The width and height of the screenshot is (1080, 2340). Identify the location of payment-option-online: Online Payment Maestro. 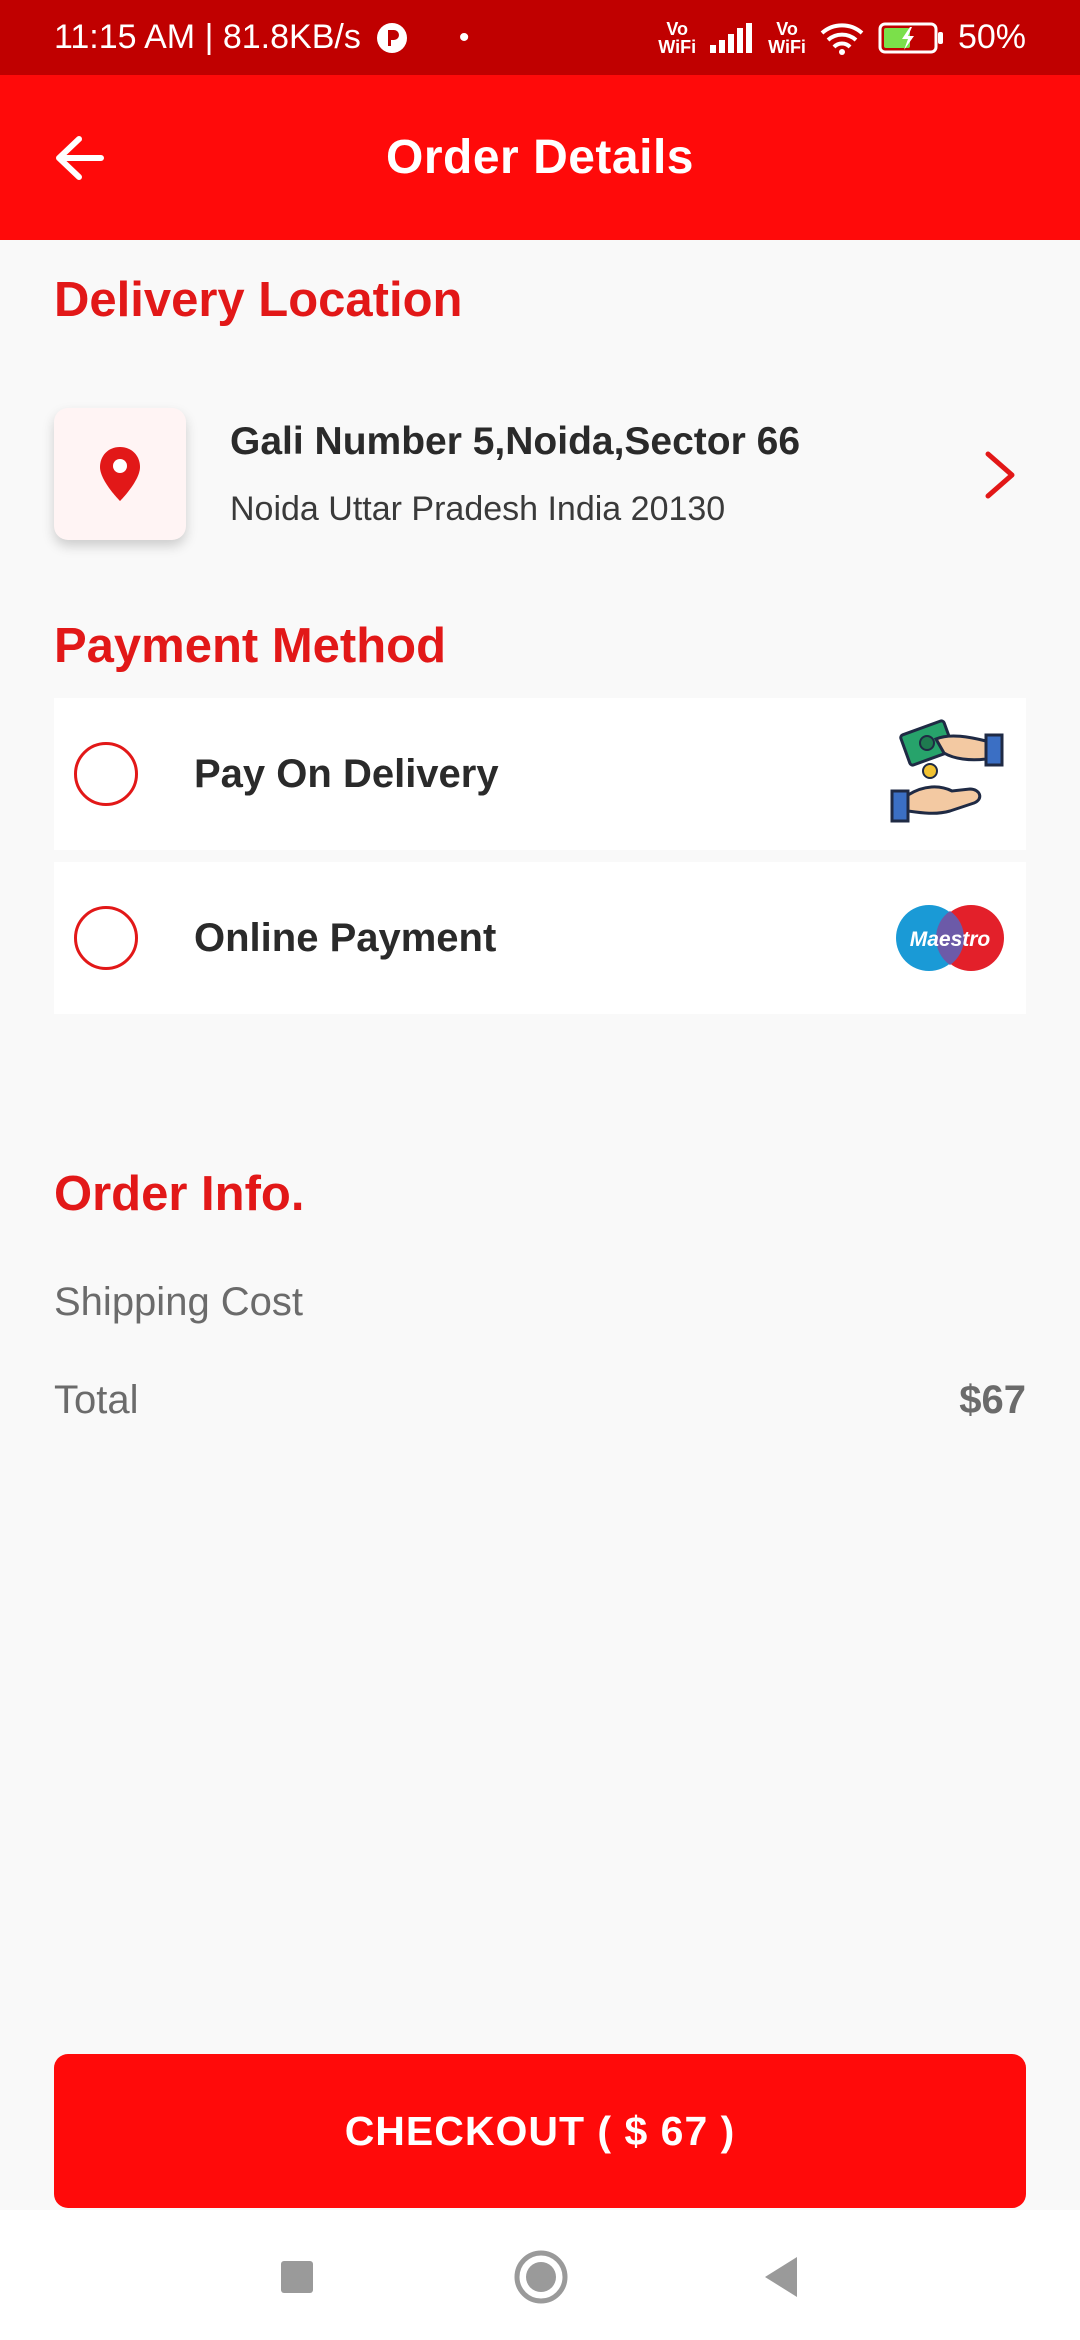
(540, 938).